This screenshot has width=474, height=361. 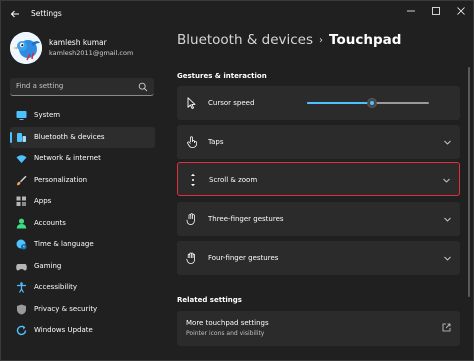 I want to click on title-bar: Settings, so click(x=237, y=14).